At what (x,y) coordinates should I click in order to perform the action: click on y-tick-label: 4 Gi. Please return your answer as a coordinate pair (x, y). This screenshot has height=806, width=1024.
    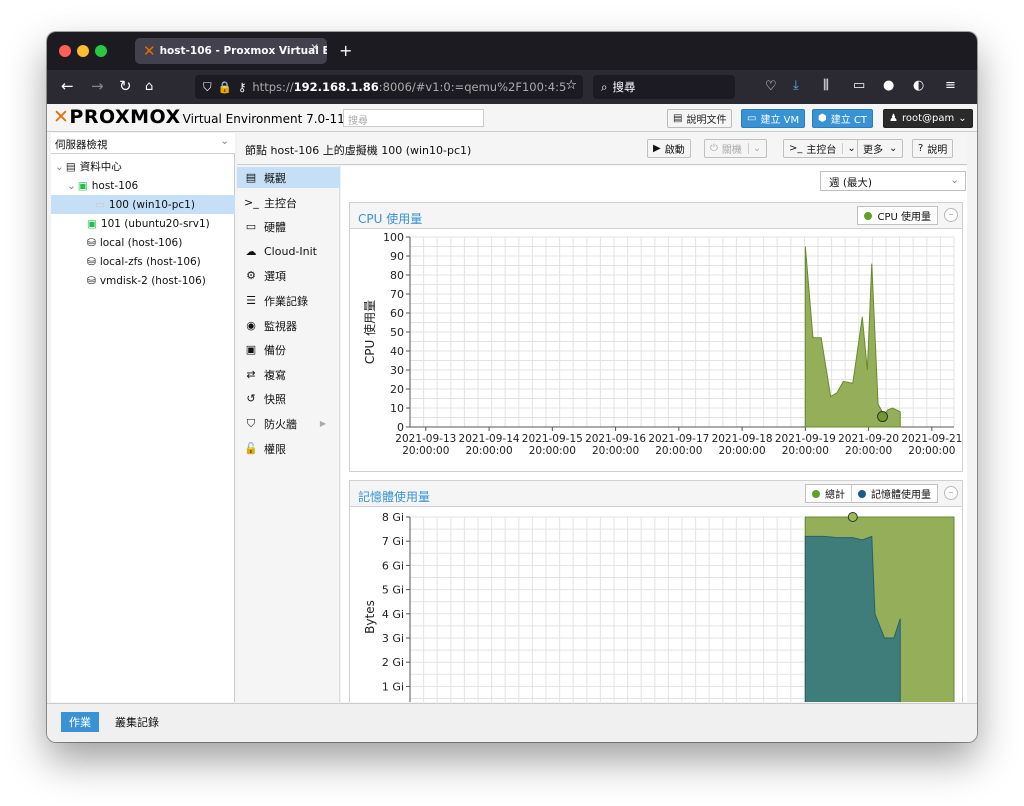
    Looking at the image, I should click on (393, 614).